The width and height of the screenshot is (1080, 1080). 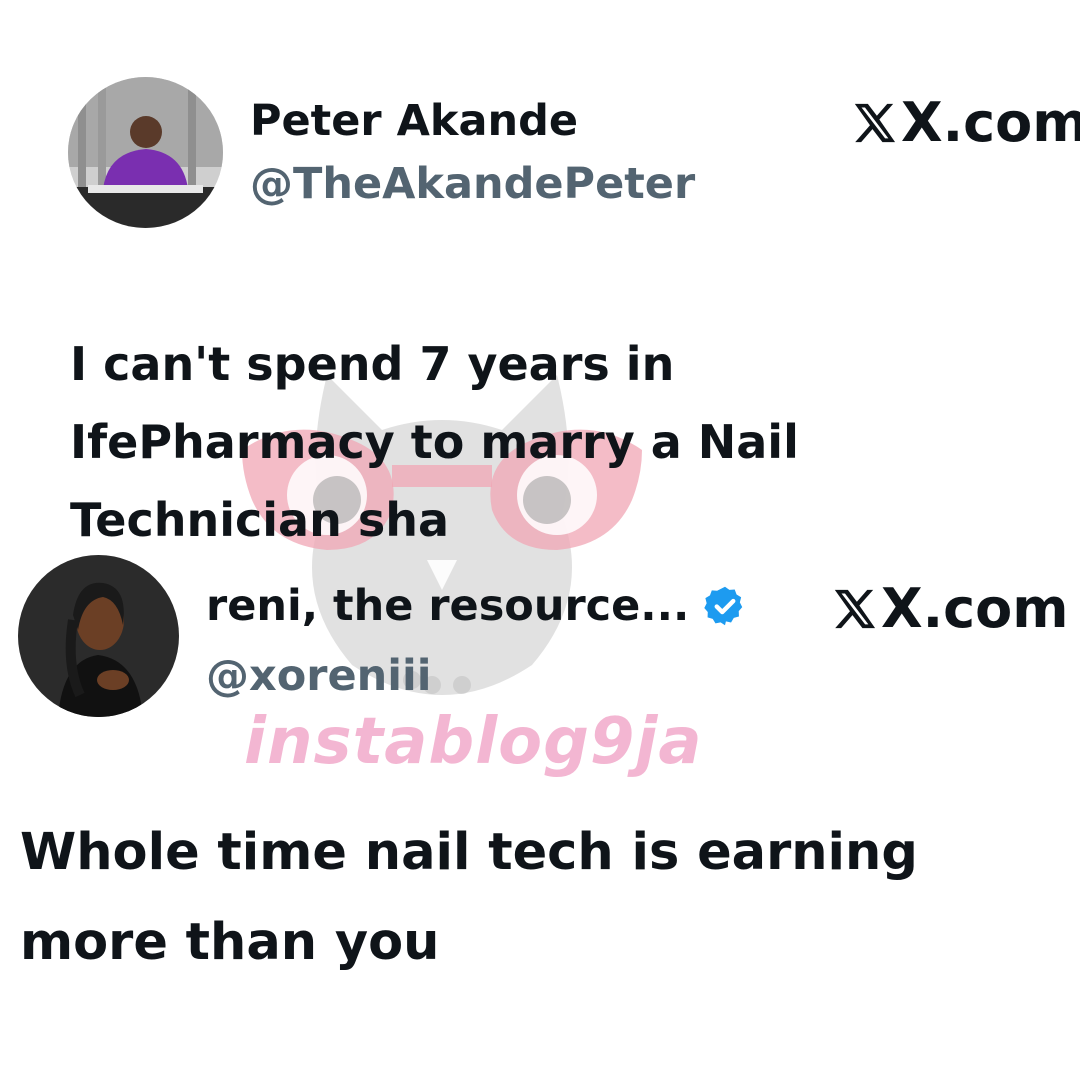 I want to click on author-handle: @xoreniii, so click(x=318, y=676).